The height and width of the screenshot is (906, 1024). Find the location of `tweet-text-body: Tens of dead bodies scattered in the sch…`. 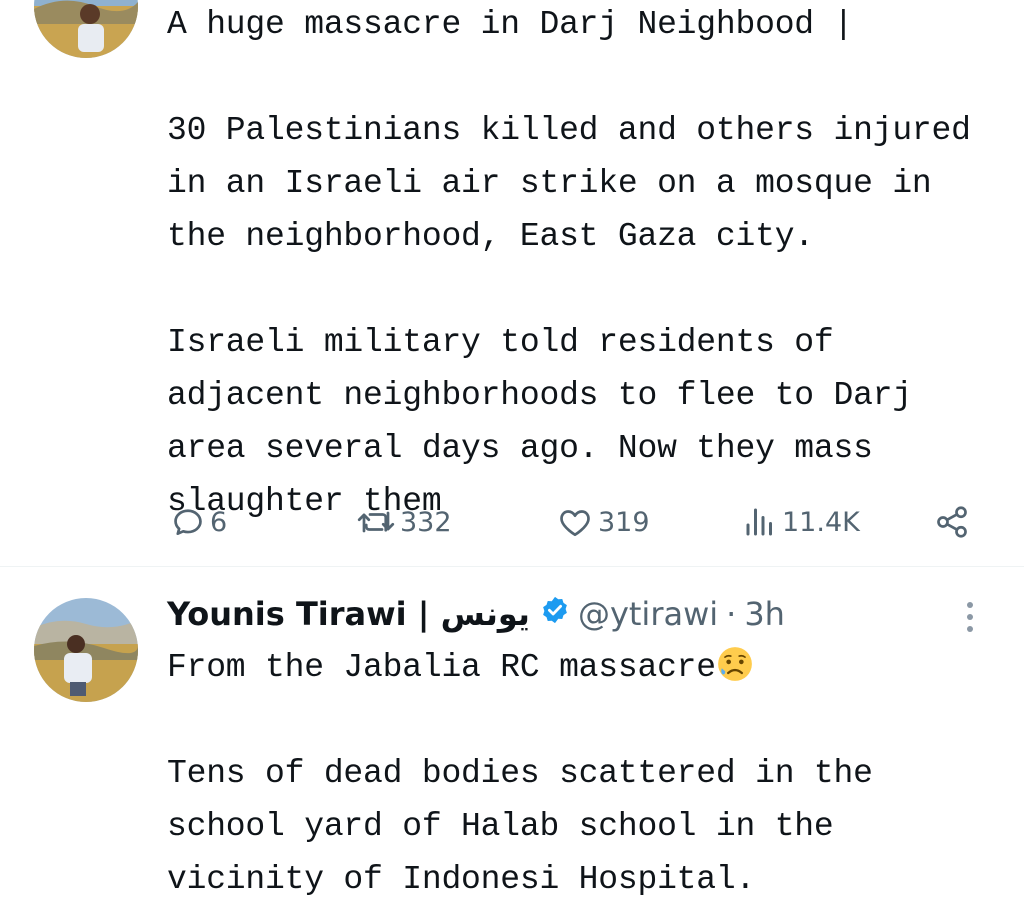

tweet-text-body: Tens of dead bodies scattered in the sch… is located at coordinates (520, 826).